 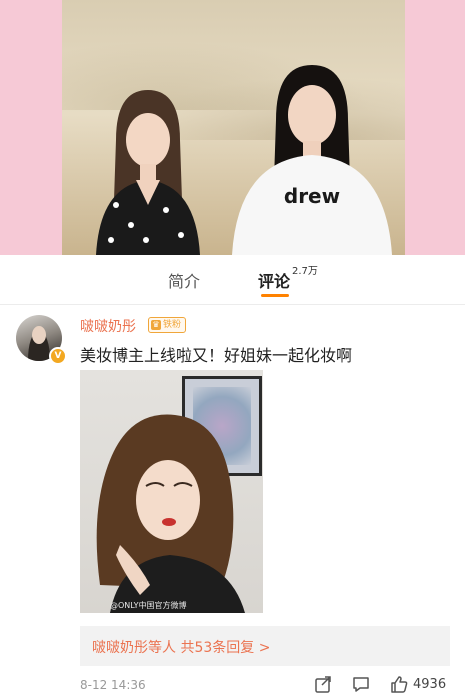 I want to click on photo-portrait, so click(x=170, y=513).